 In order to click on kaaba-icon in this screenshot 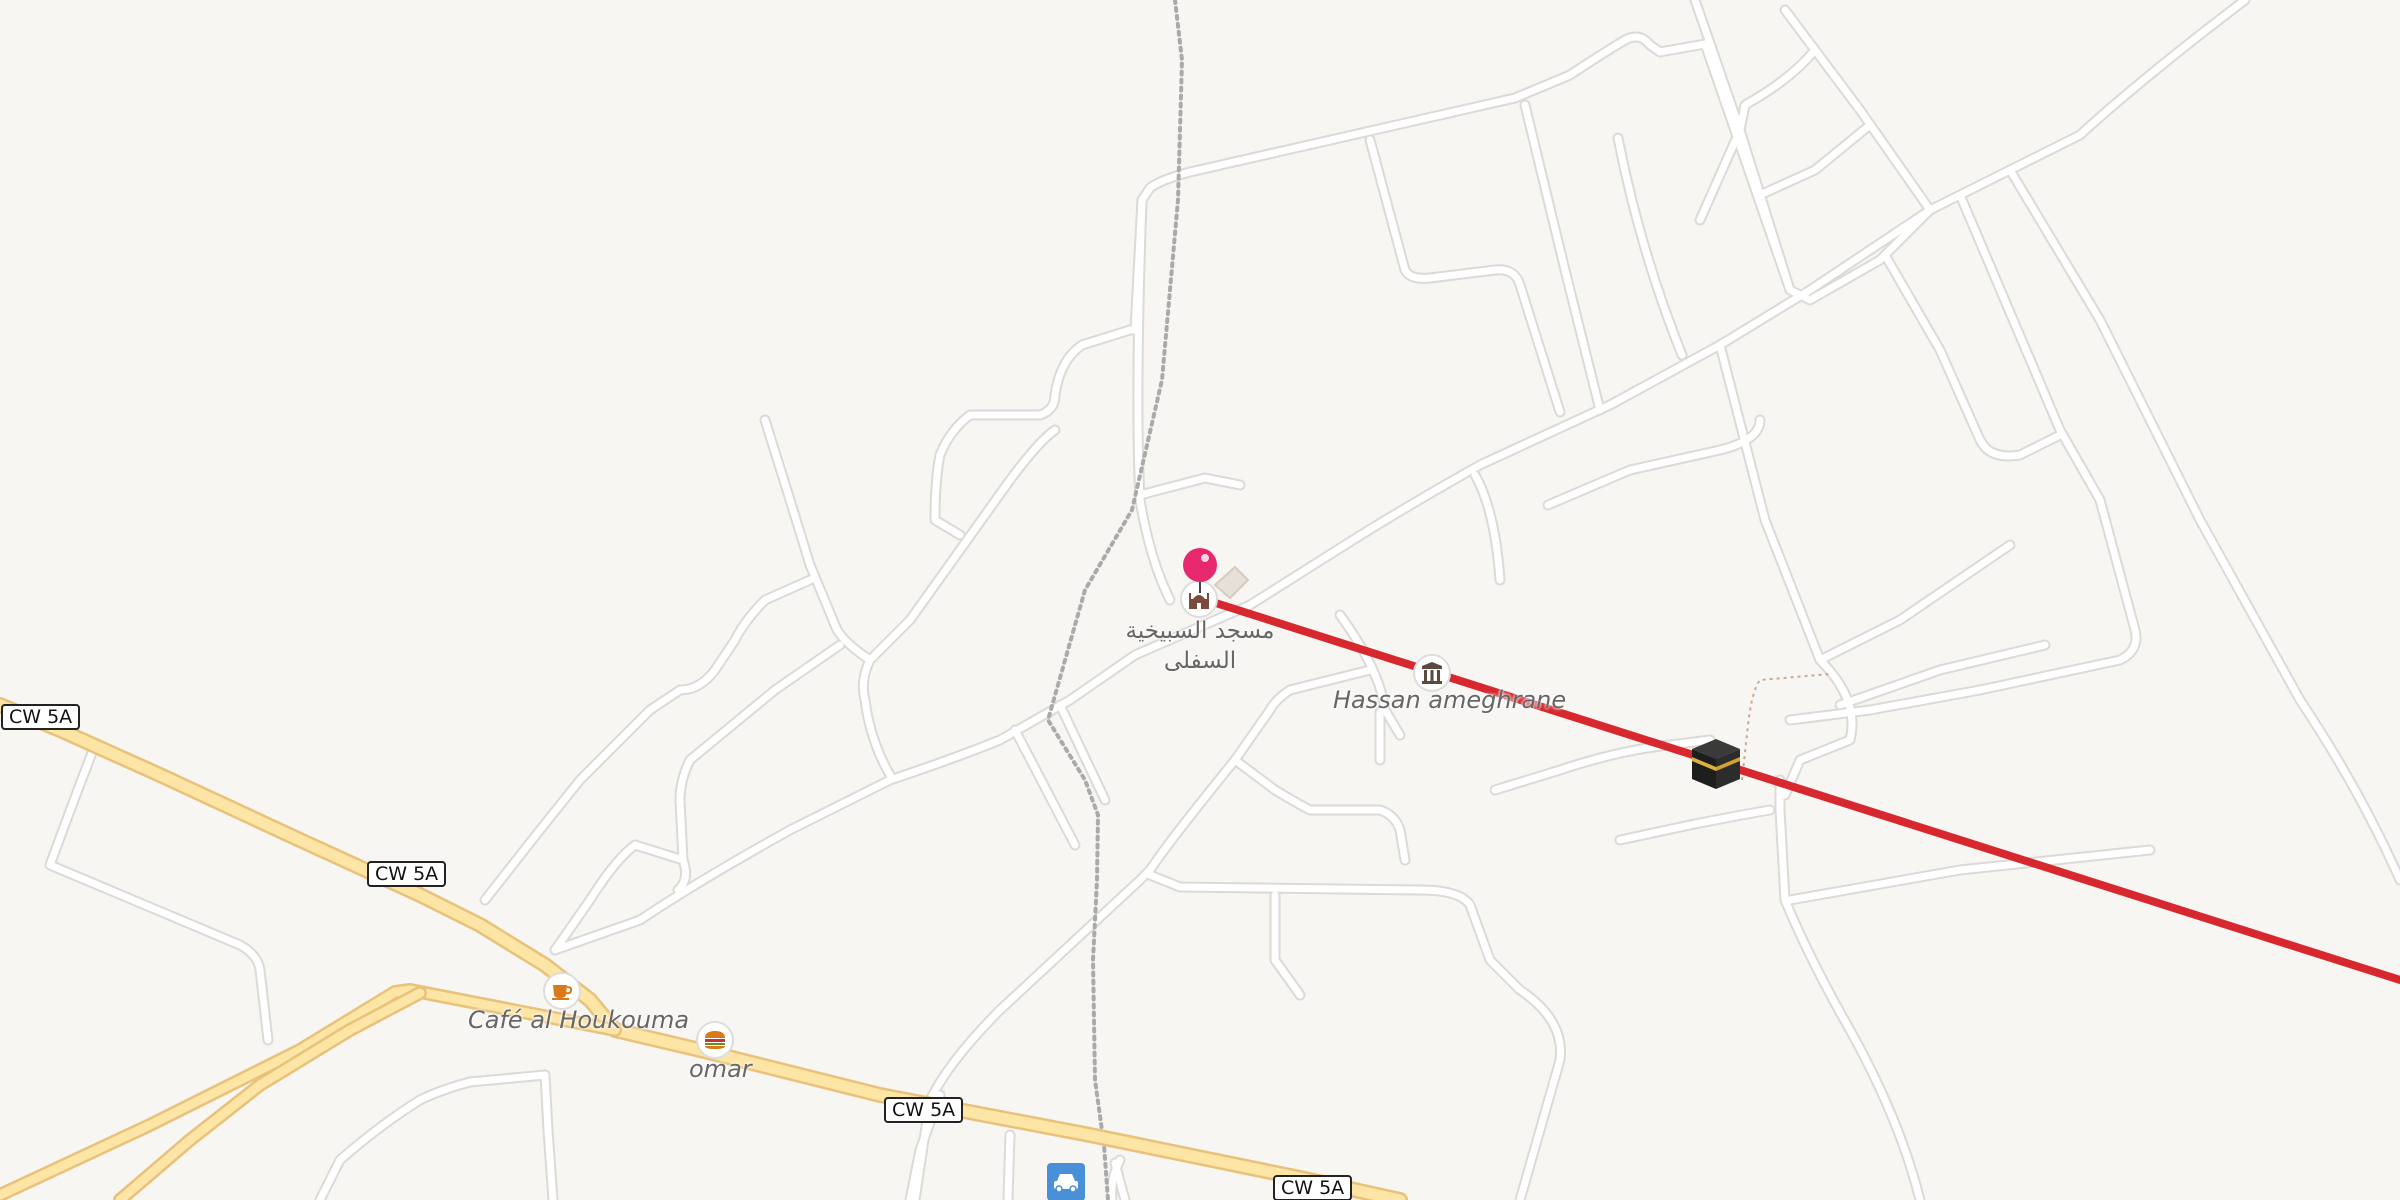, I will do `click(1716, 765)`.